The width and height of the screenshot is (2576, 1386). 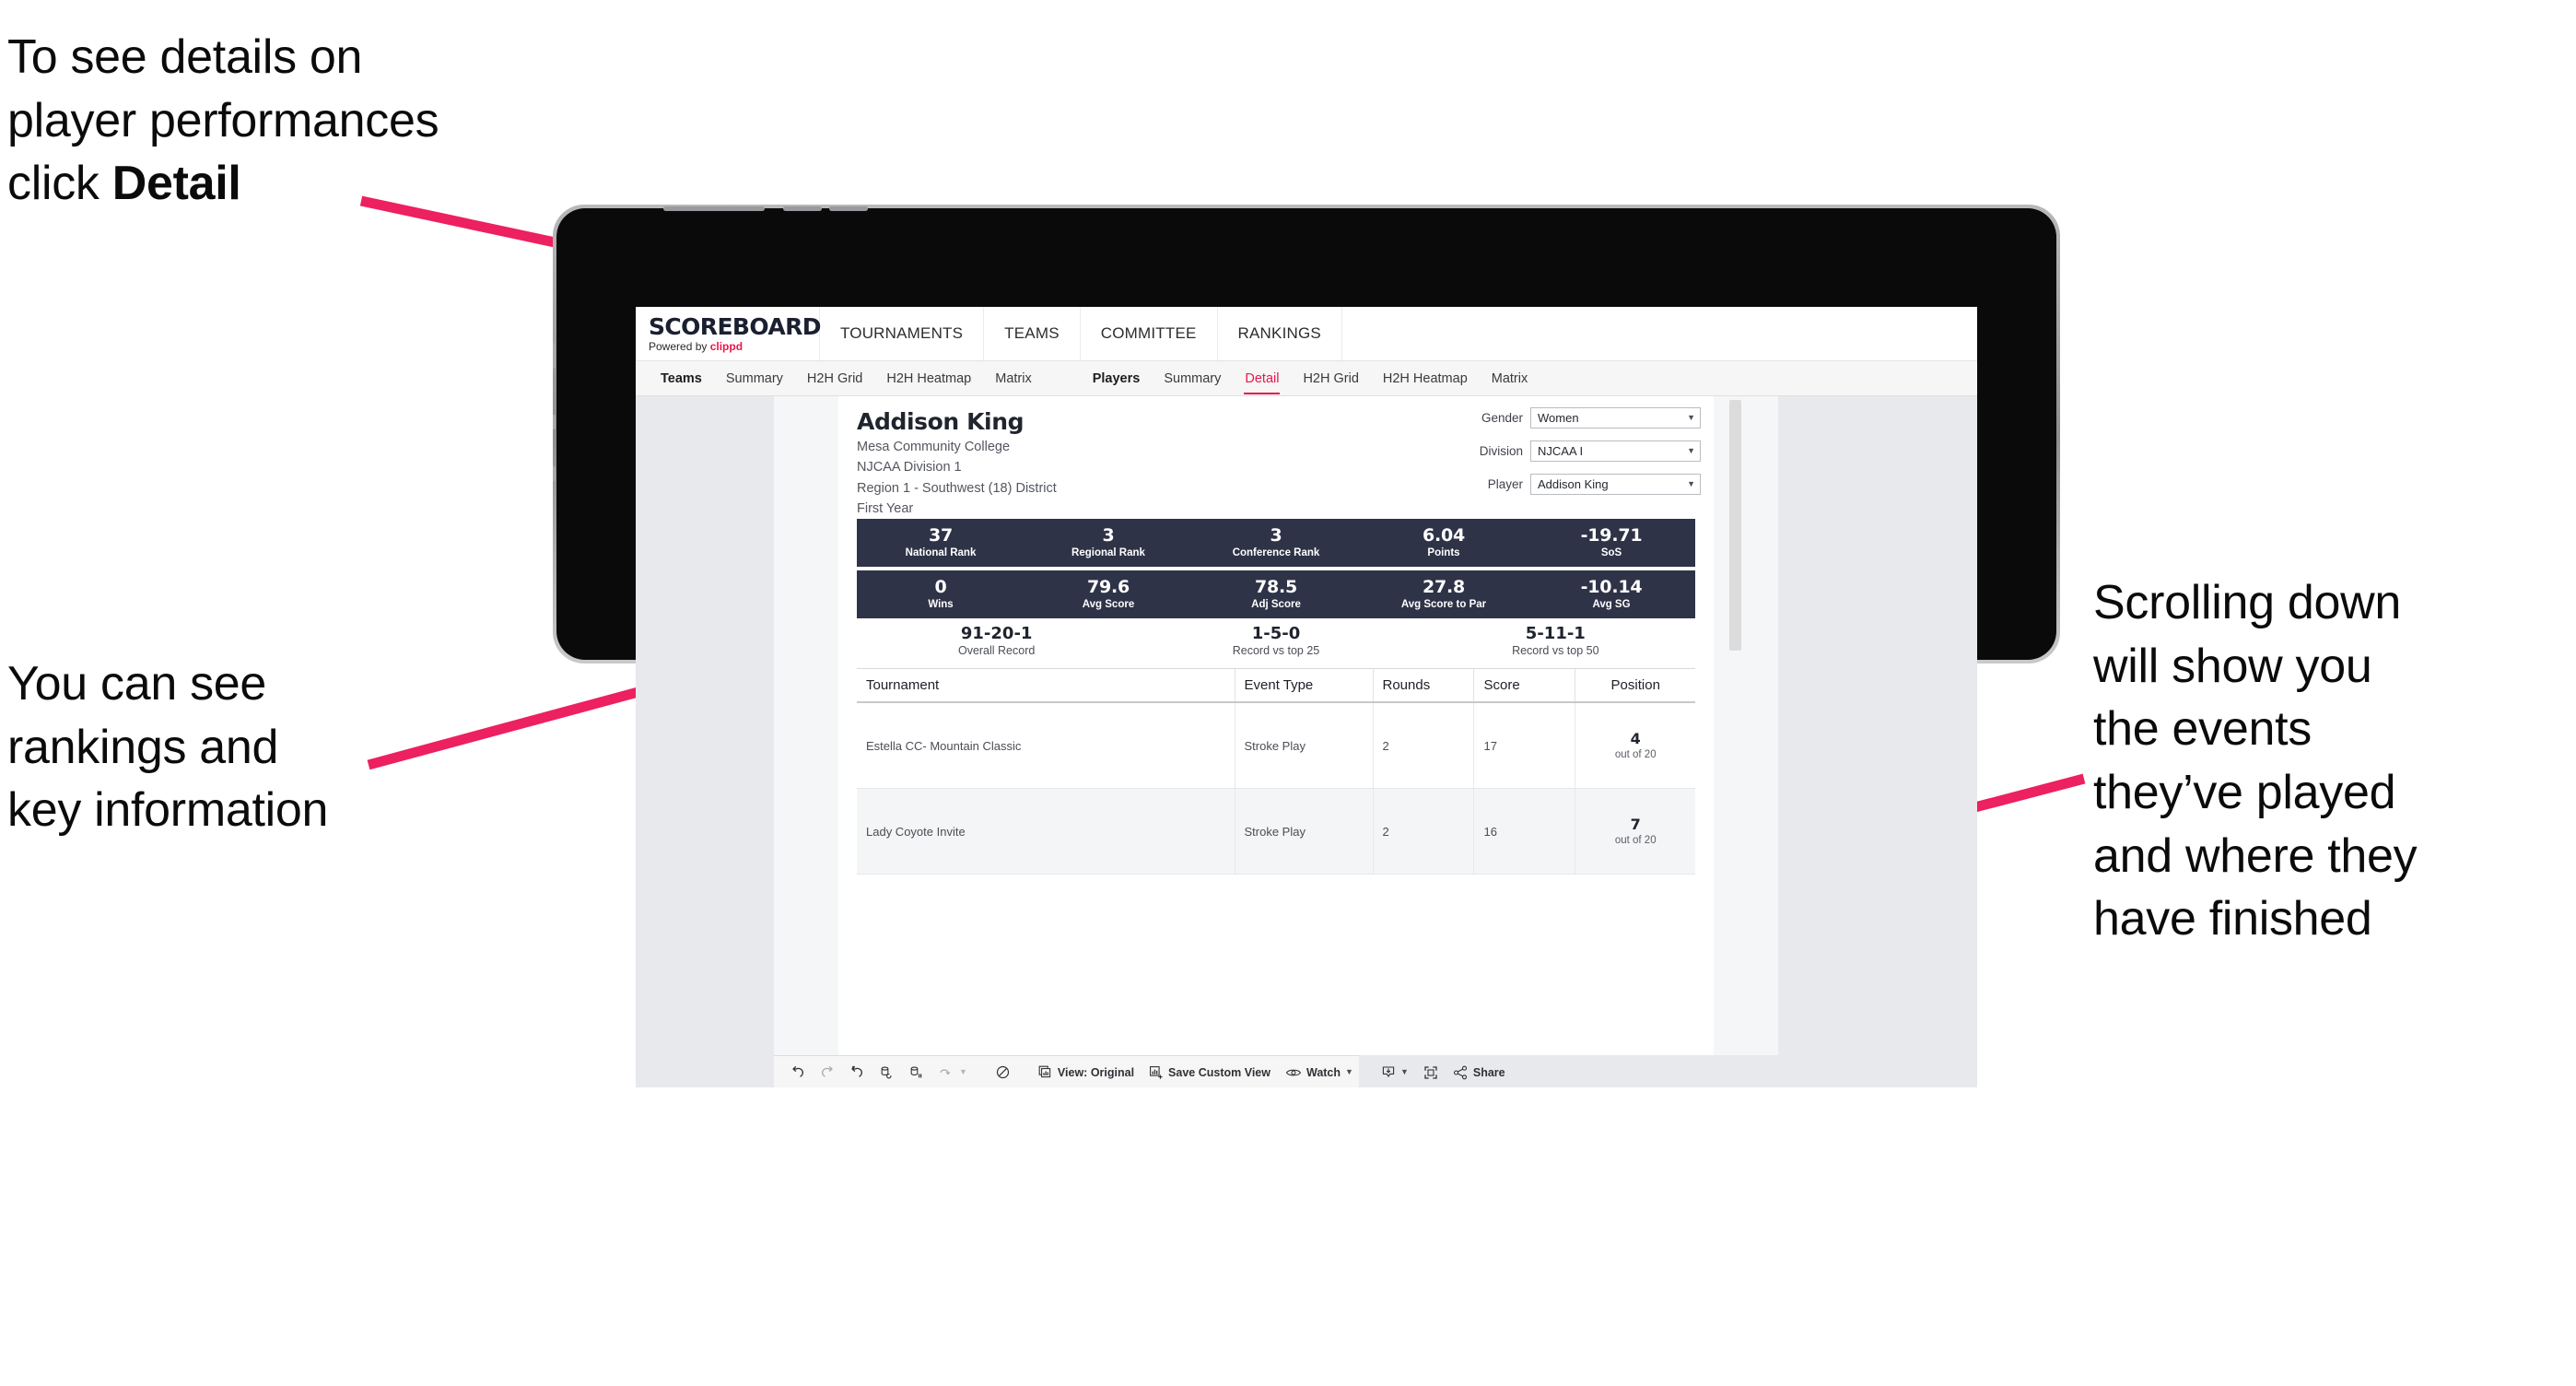 What do you see at coordinates (1013, 379) in the screenshot?
I see `subnav-teams-matrix: Matrix` at bounding box center [1013, 379].